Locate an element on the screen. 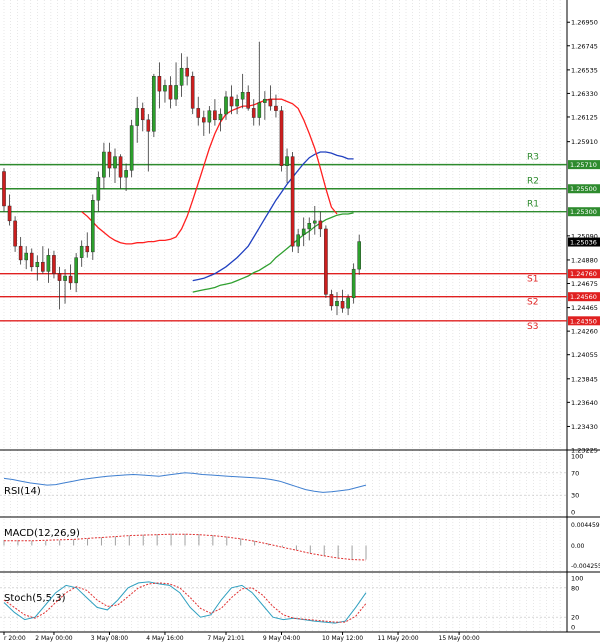 This screenshot has height=644, width=600. rsi-tick-label: 30 is located at coordinates (575, 496).